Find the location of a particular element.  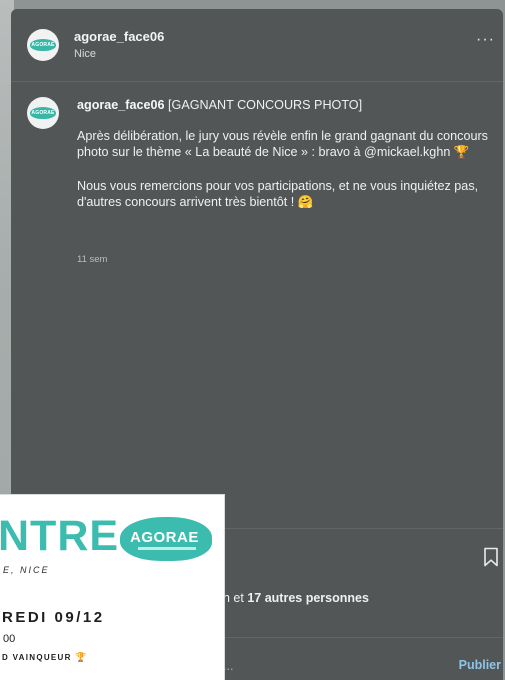

logo-tagline is located at coordinates (167, 548).